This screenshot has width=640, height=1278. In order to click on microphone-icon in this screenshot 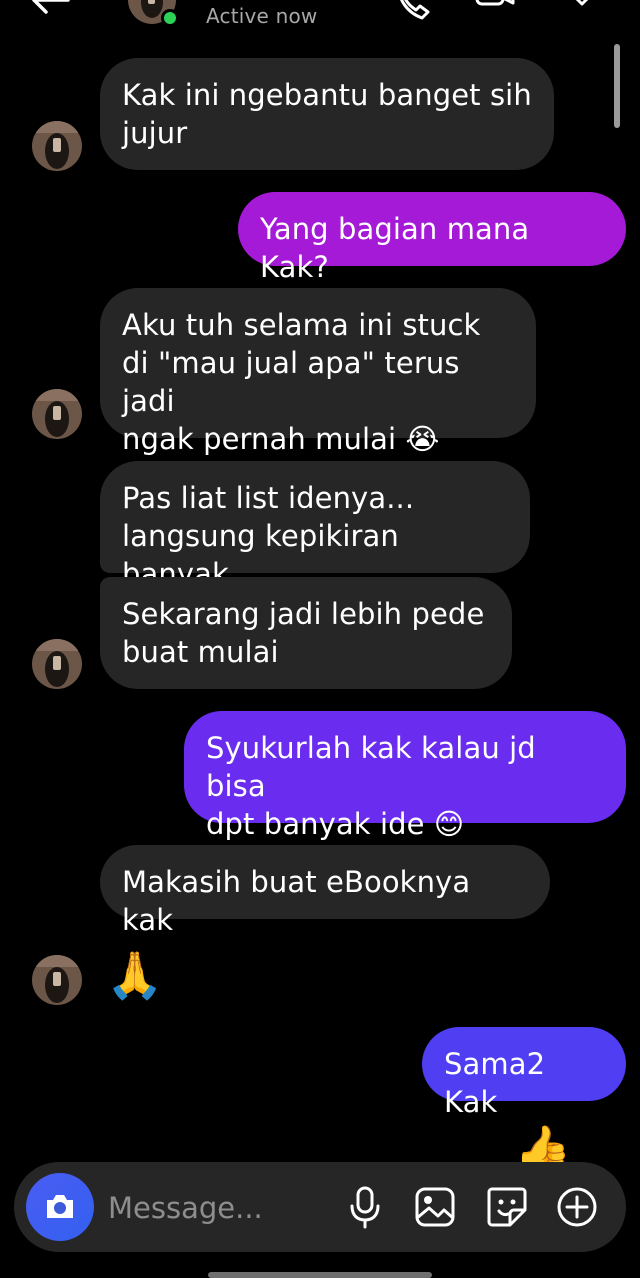, I will do `click(365, 1207)`.